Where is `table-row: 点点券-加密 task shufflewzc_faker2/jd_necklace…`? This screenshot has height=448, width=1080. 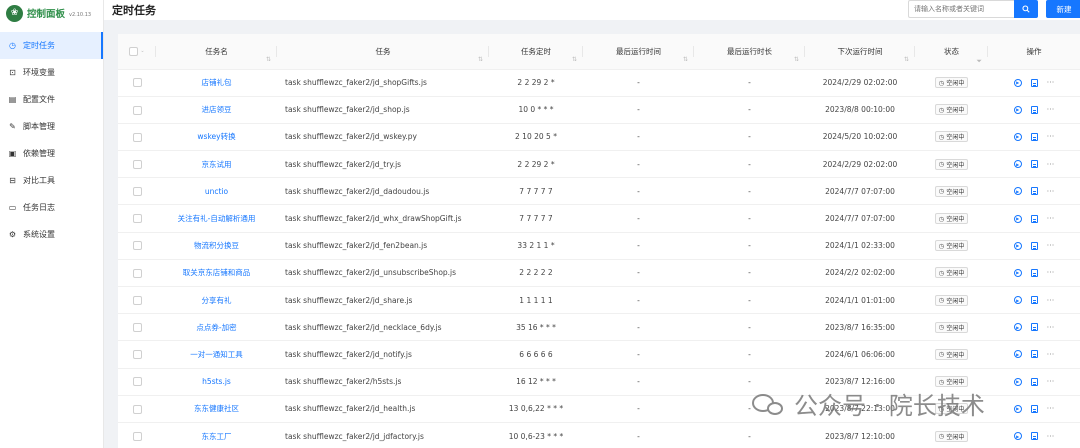
table-row: 点点券-加密 task shufflewzc_faker2/jd_necklace… is located at coordinates (599, 327).